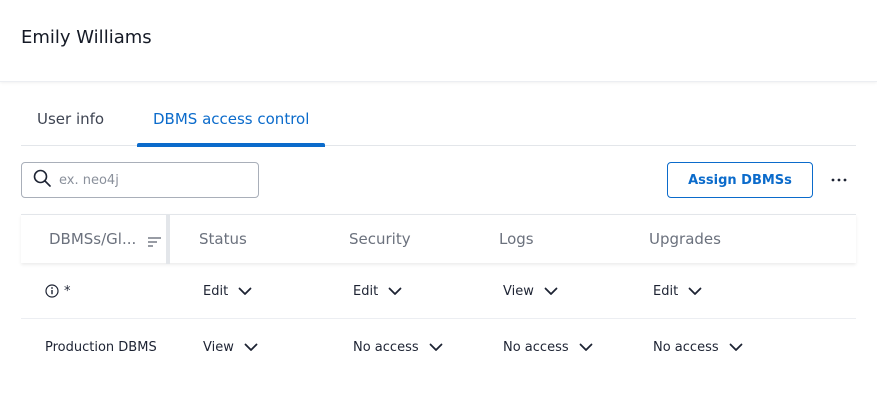 This screenshot has width=877, height=412. I want to click on row-name: Production DBMS, so click(101, 347).